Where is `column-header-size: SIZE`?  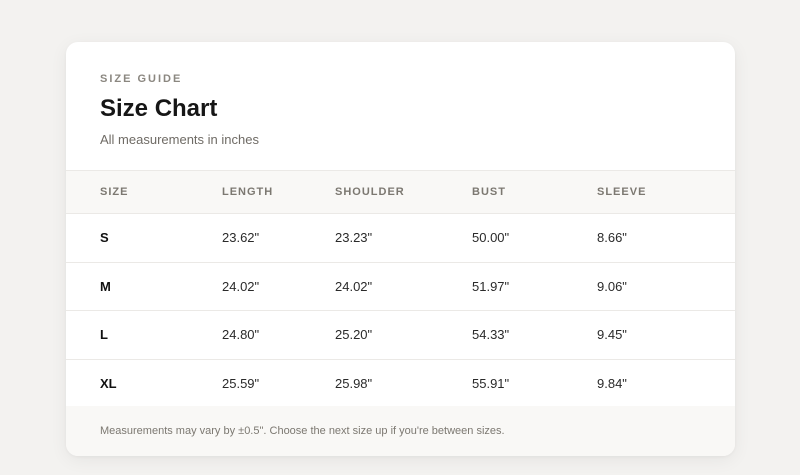 column-header-size: SIZE is located at coordinates (144, 192).